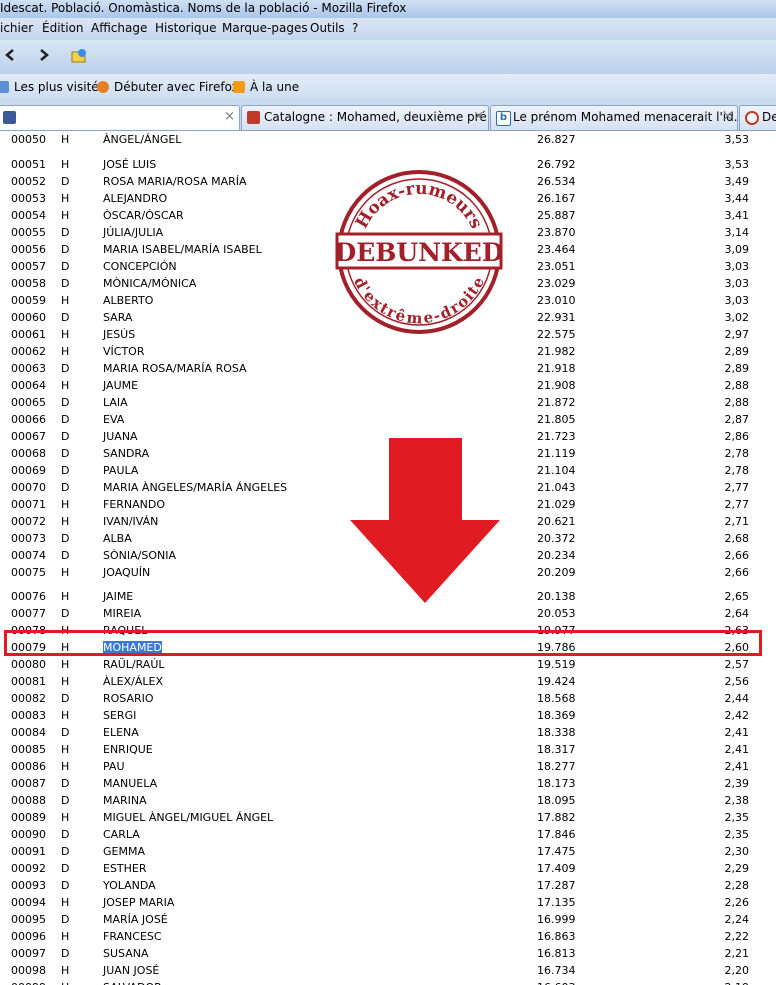  Describe the element at coordinates (121, 732) in the screenshot. I see `name-cell: ELENA` at that location.